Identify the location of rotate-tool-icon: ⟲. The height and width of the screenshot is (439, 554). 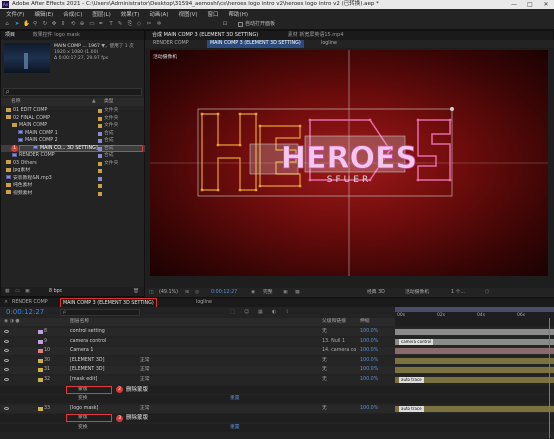
(73, 24).